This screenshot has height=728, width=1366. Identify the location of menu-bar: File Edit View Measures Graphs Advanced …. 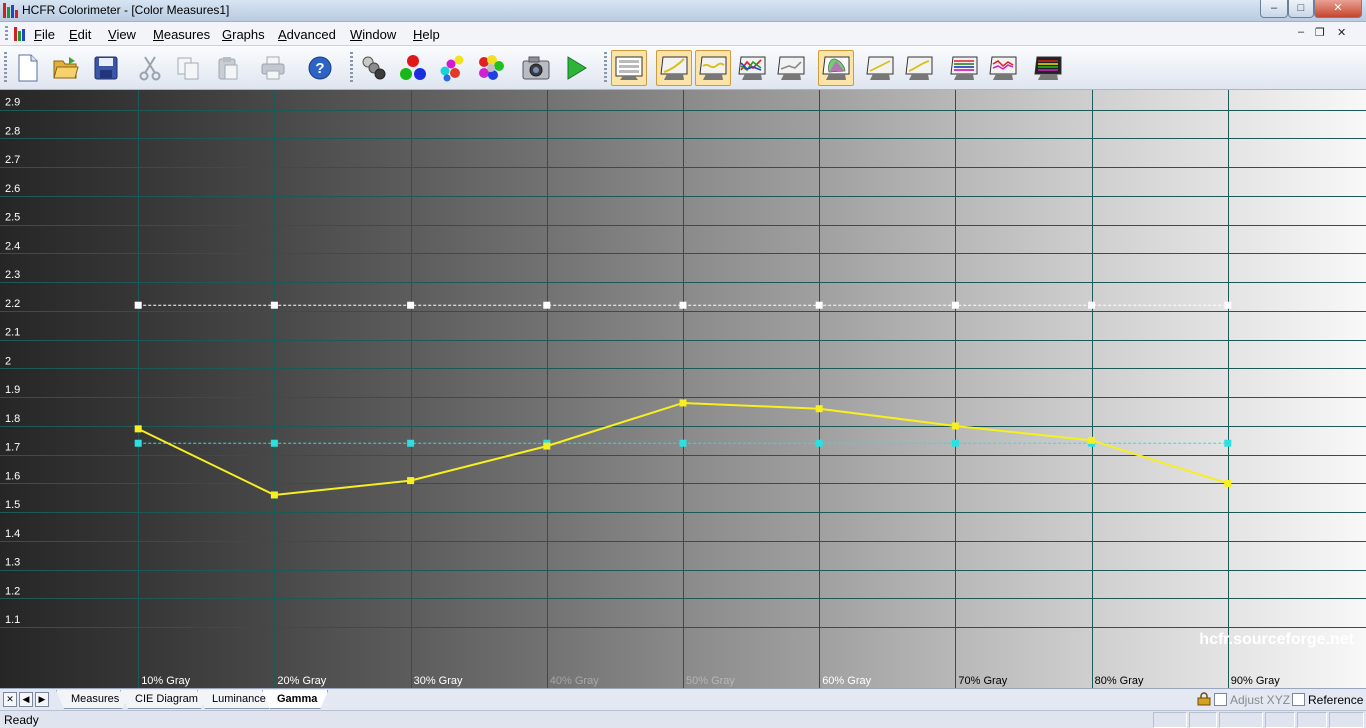
(683, 34).